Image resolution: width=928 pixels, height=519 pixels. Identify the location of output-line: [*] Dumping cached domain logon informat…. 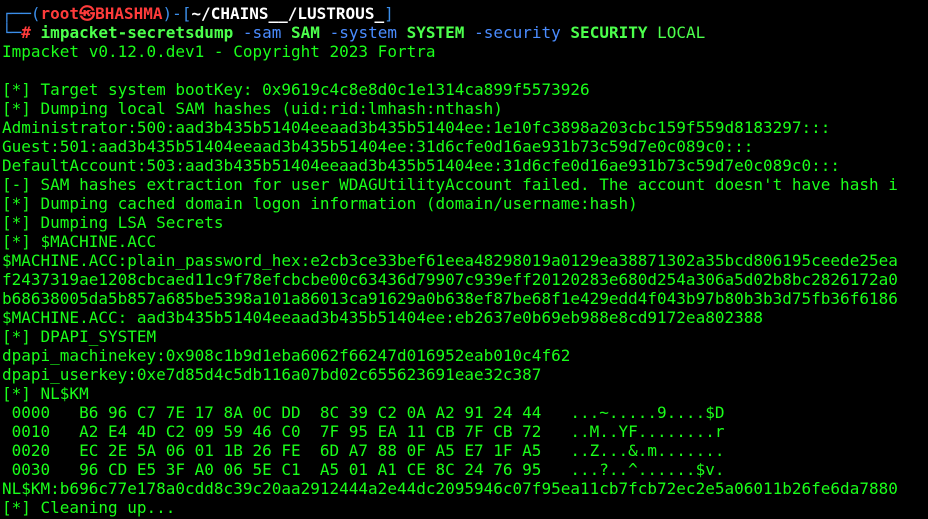
(320, 203).